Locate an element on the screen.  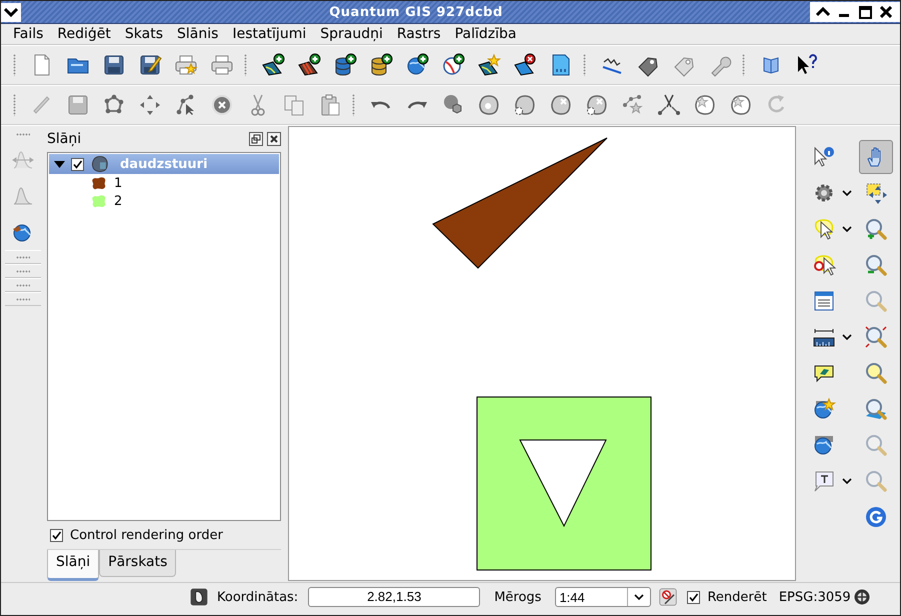
zoom-layer-icon is located at coordinates (876, 373).